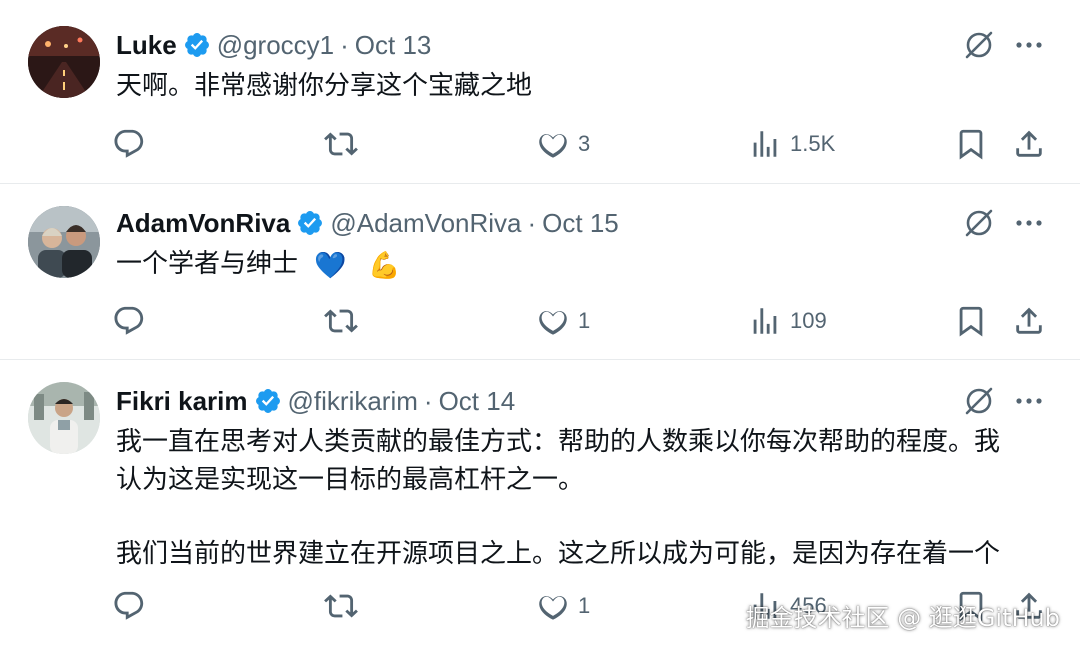 This screenshot has width=1080, height=651. Describe the element at coordinates (350, 479) in the screenshot. I see `tweet-text-line: 认为这是实现这一目标的最高杠杆之一。` at that location.